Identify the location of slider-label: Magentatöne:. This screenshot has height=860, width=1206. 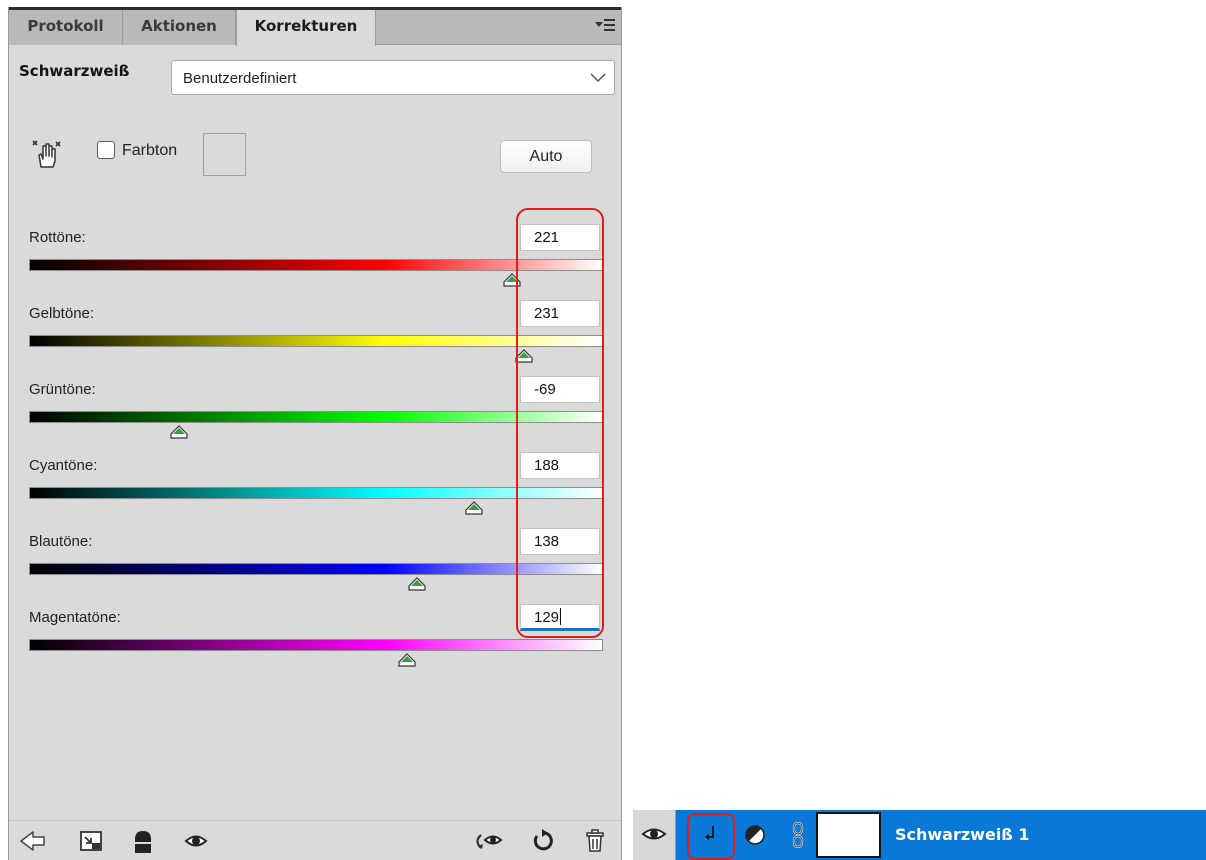
(75, 617).